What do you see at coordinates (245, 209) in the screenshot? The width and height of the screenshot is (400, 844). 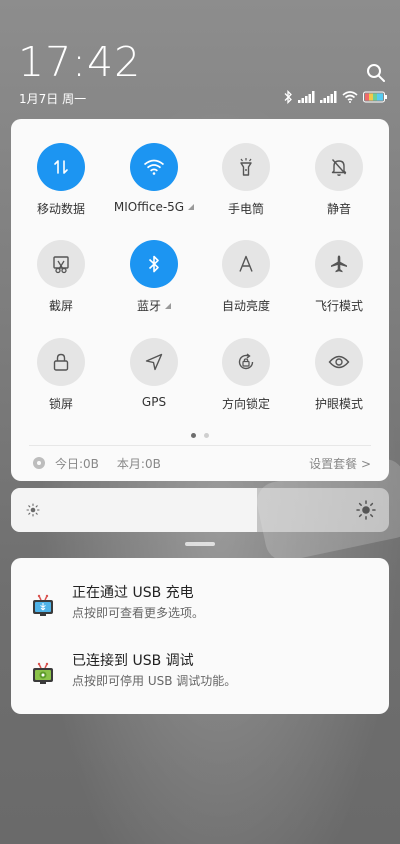 I see `tile-label: 手电筒` at bounding box center [245, 209].